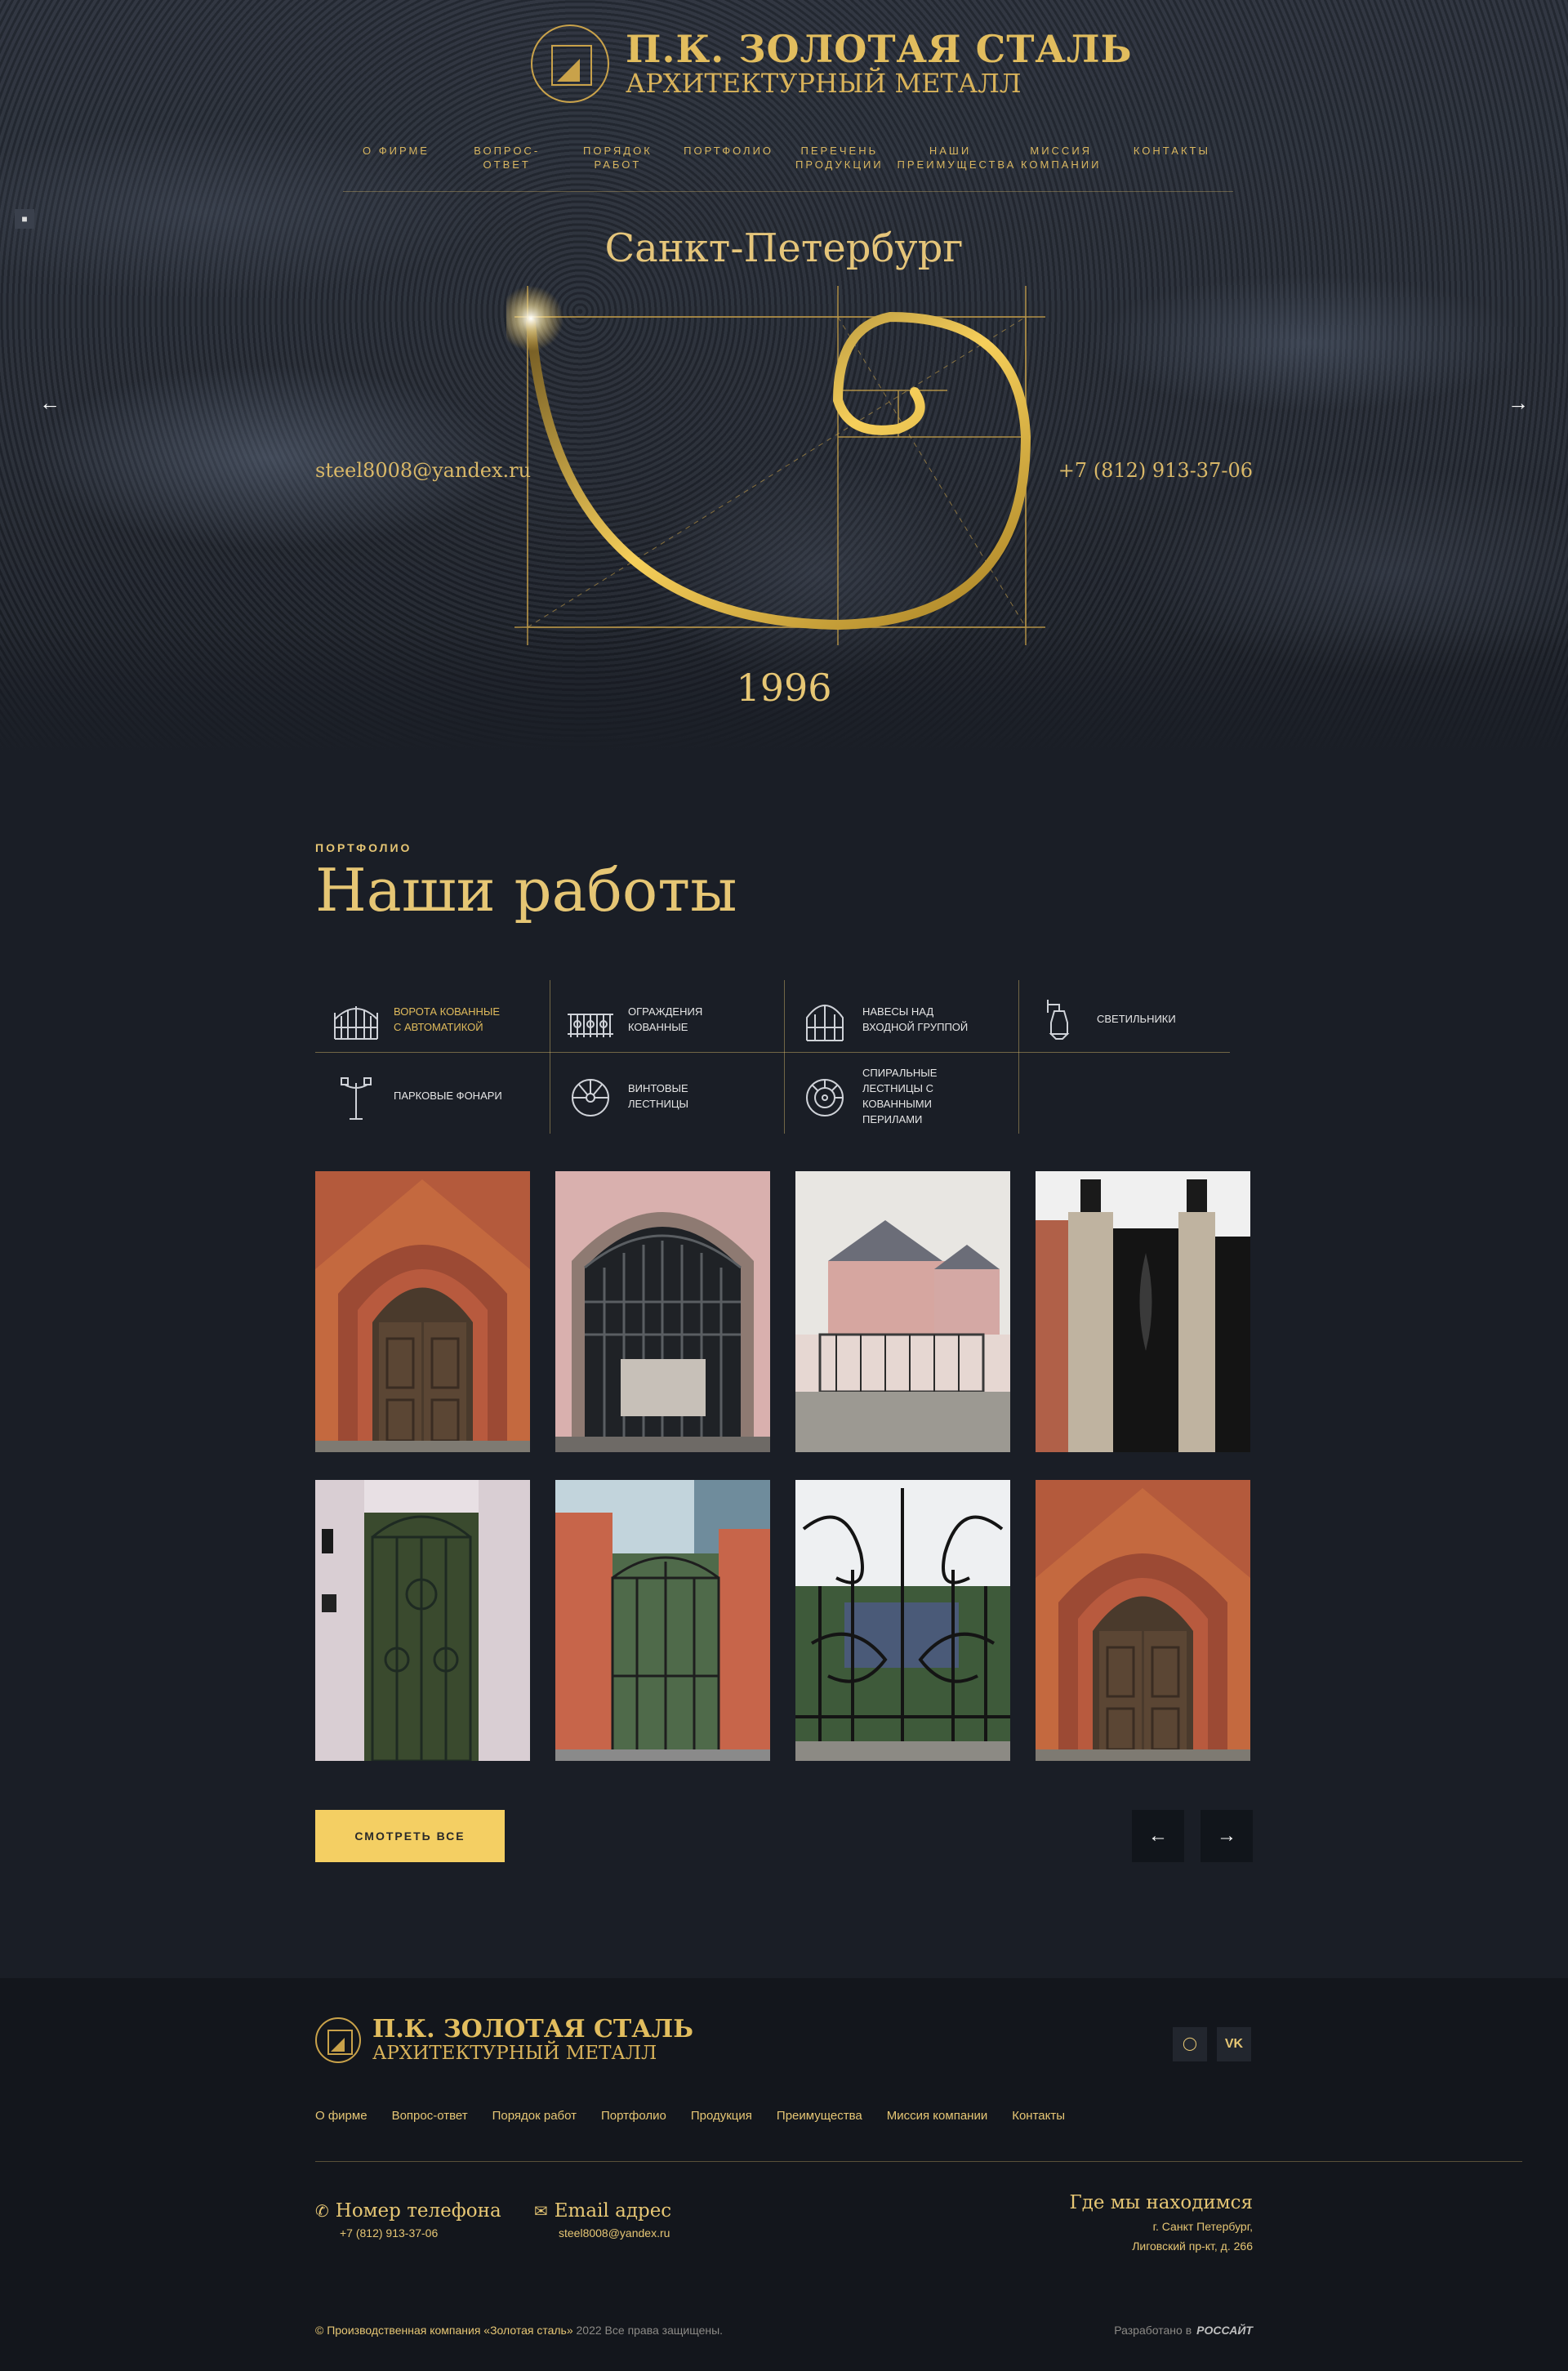  What do you see at coordinates (825, 1022) in the screenshot?
I see `canopy-icon` at bounding box center [825, 1022].